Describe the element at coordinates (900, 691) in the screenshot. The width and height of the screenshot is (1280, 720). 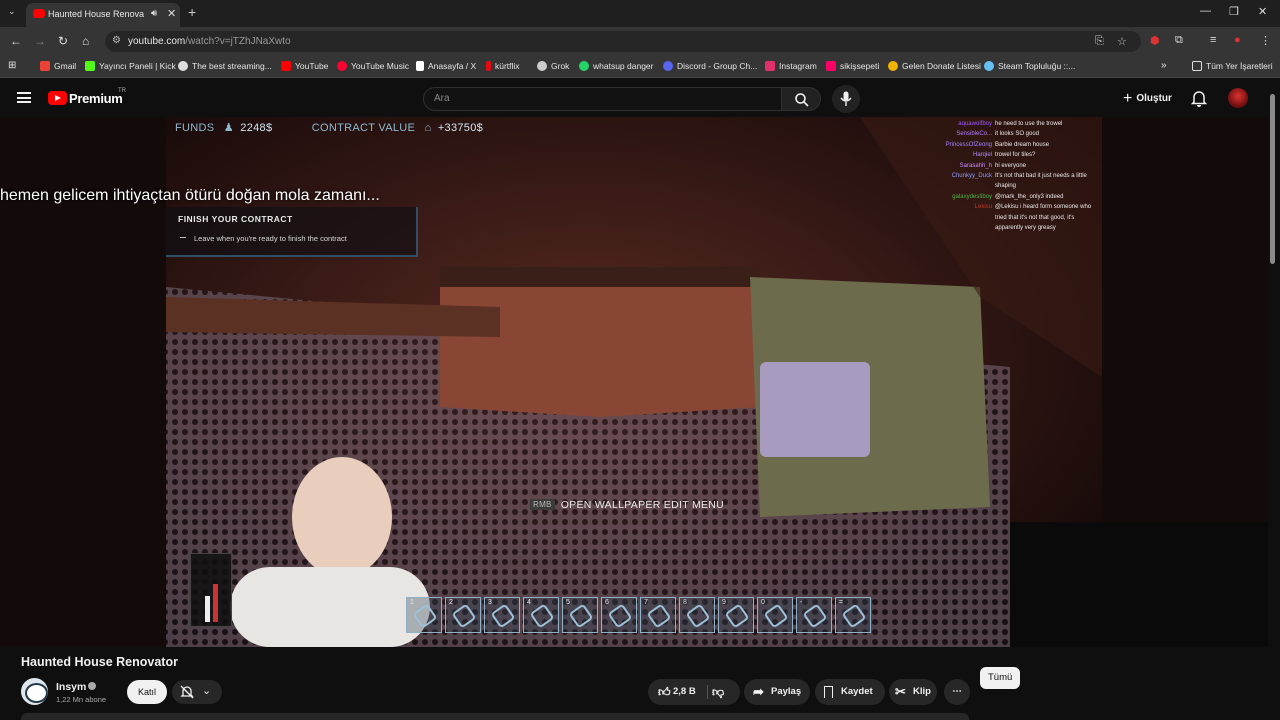
I see `scissors-icon: ✂` at that location.